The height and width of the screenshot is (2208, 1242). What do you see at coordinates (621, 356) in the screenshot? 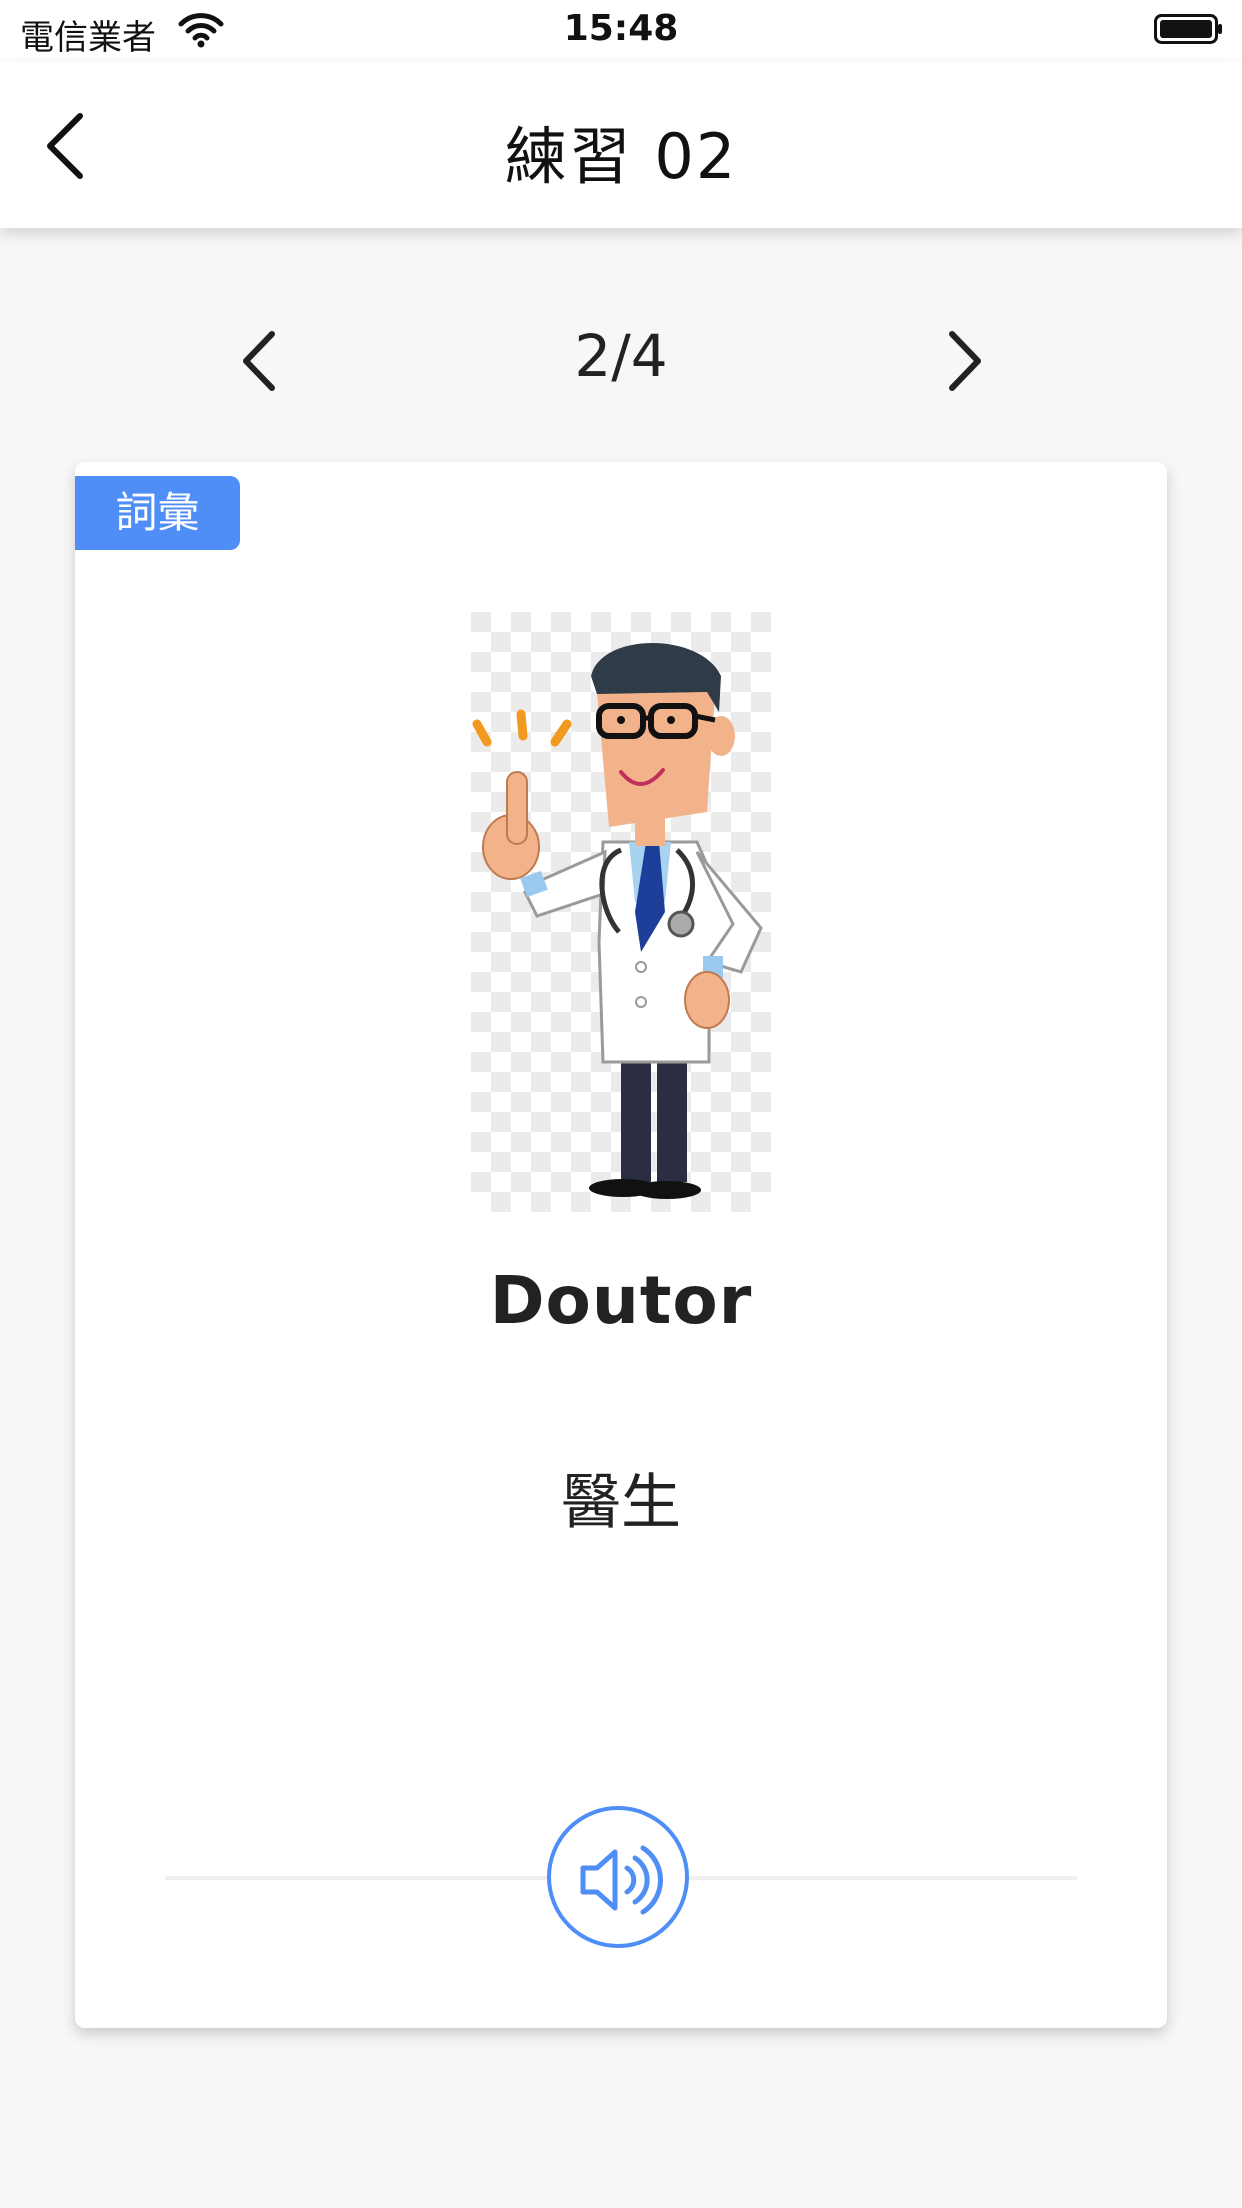
I see `page-counter: 2/4` at bounding box center [621, 356].